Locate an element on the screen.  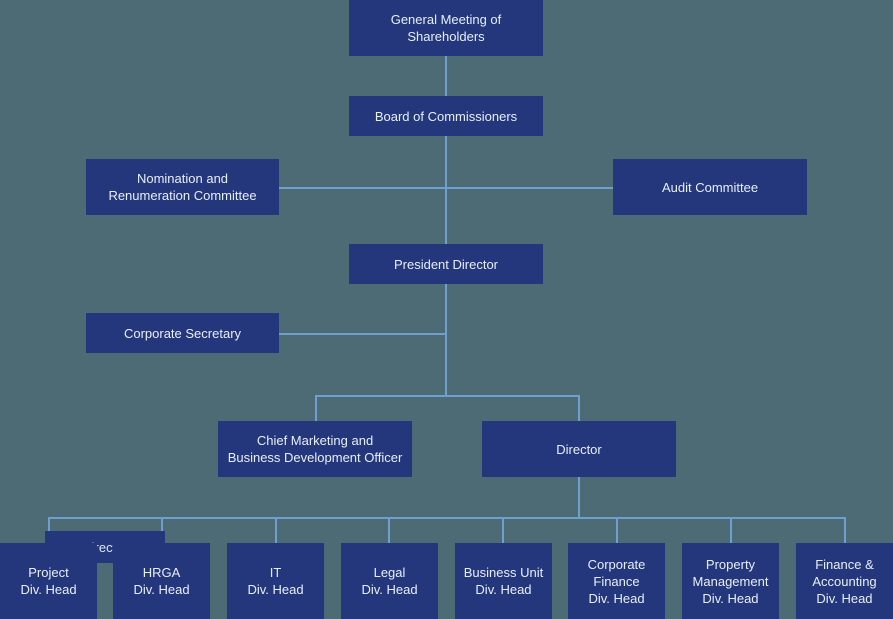
node-division-corporate-finance: Corporate Finance Div. Head is located at coordinates (616, 581).